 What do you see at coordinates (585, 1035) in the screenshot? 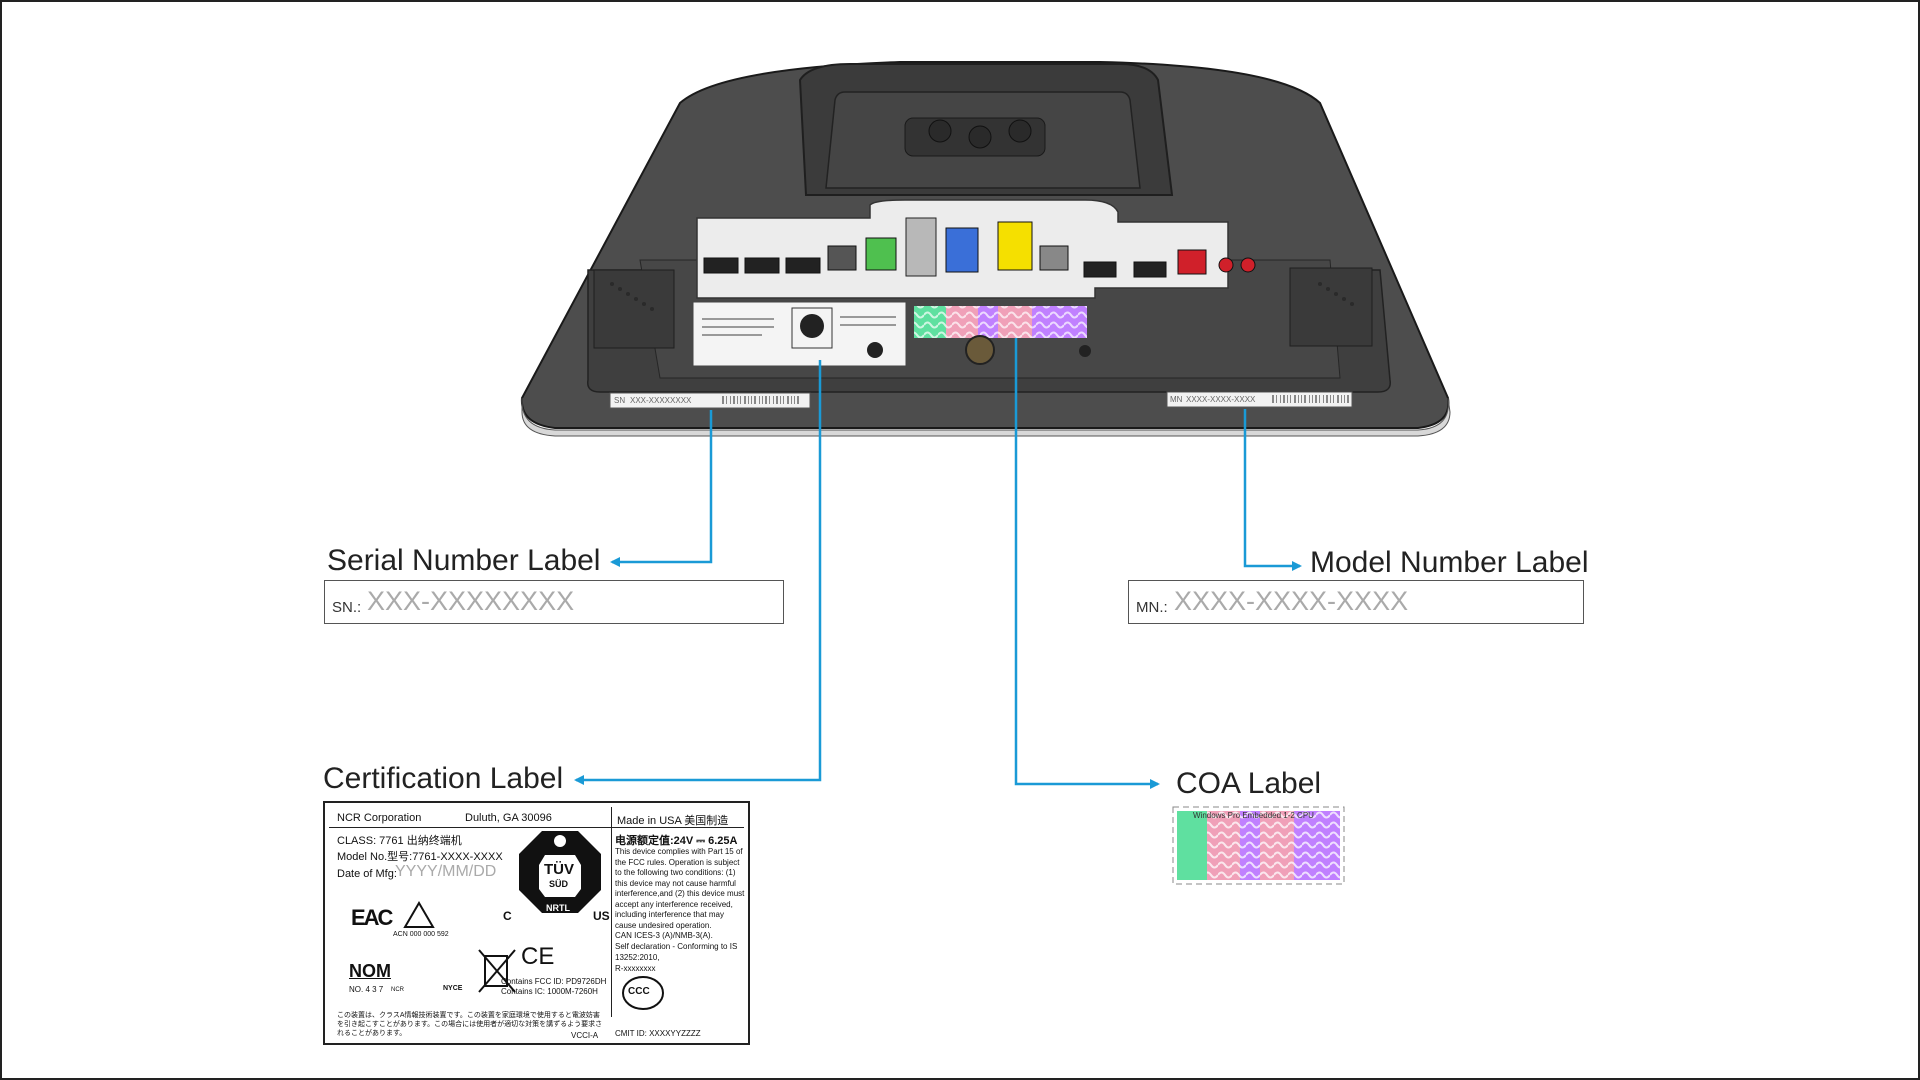
I see `cert-vcci: VCCI-A` at bounding box center [585, 1035].